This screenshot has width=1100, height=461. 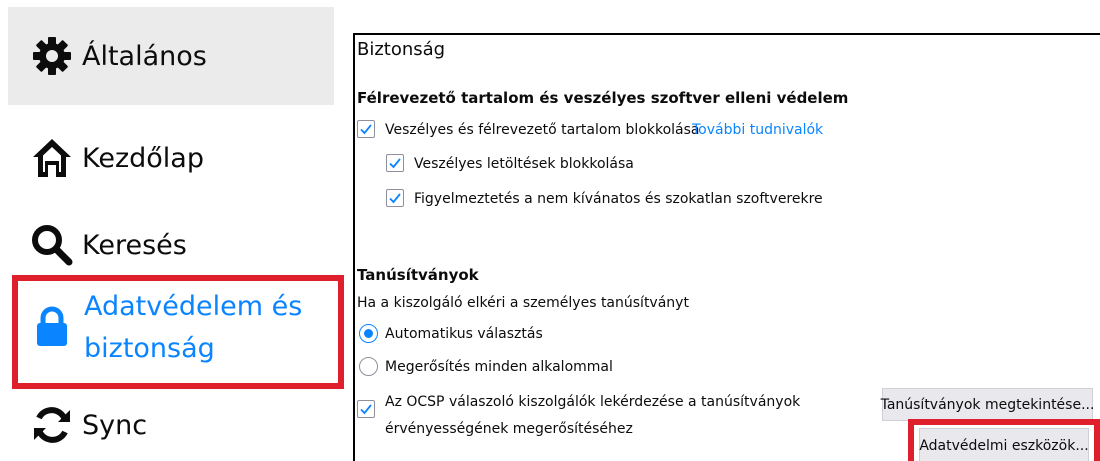 I want to click on ask-every-time-label: Megerősítés minden alkalommal, so click(x=499, y=367).